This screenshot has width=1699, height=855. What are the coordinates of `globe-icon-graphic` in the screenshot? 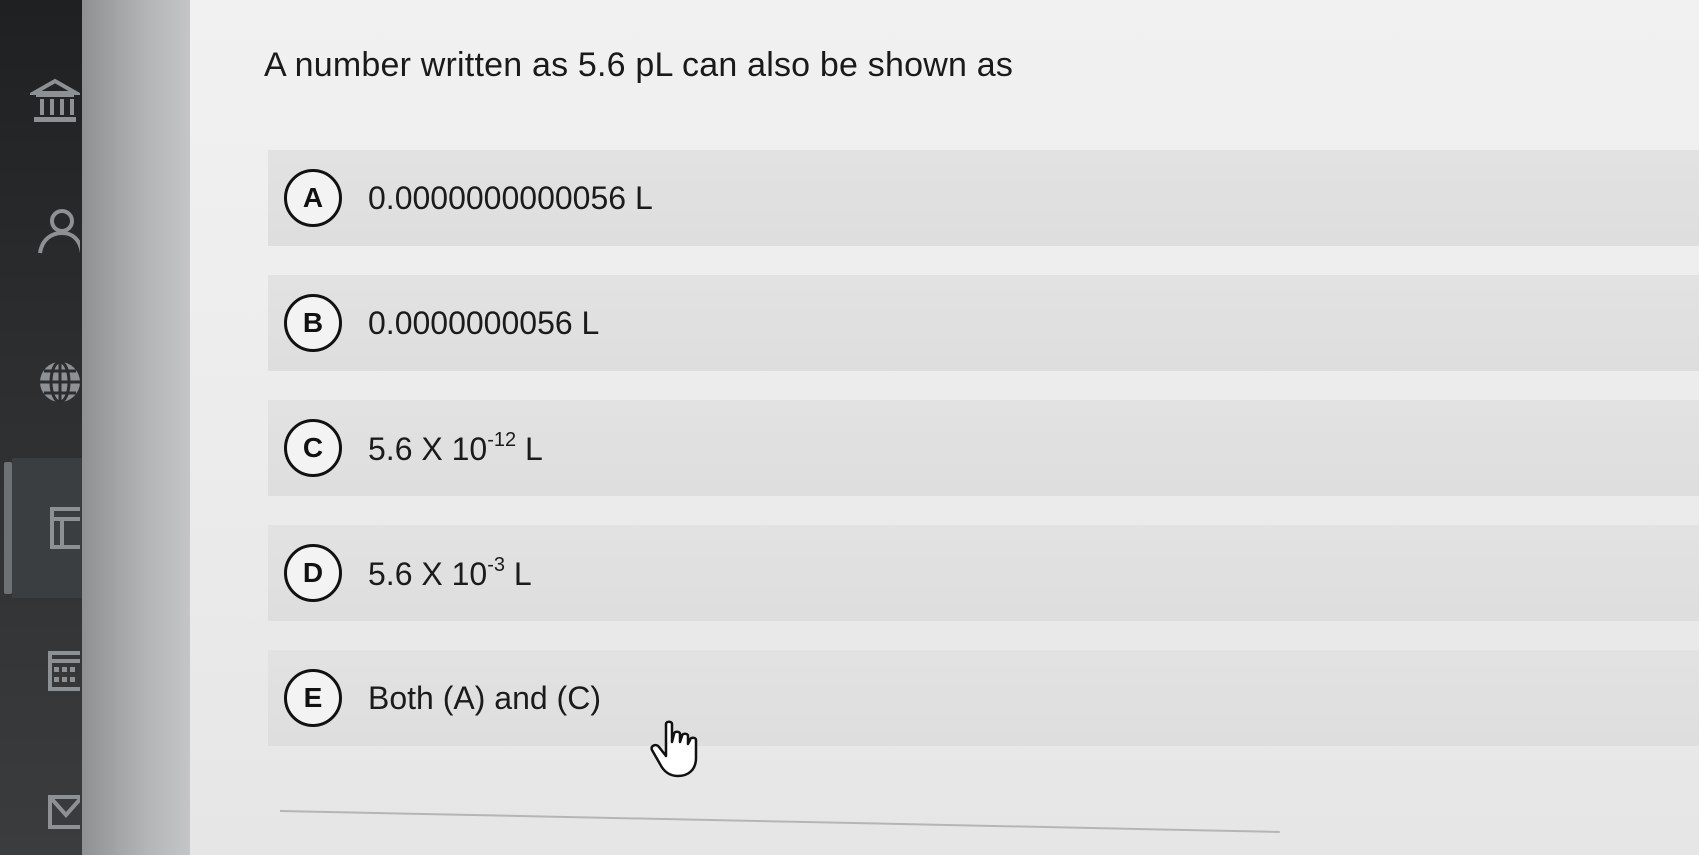 It's located at (60, 382).